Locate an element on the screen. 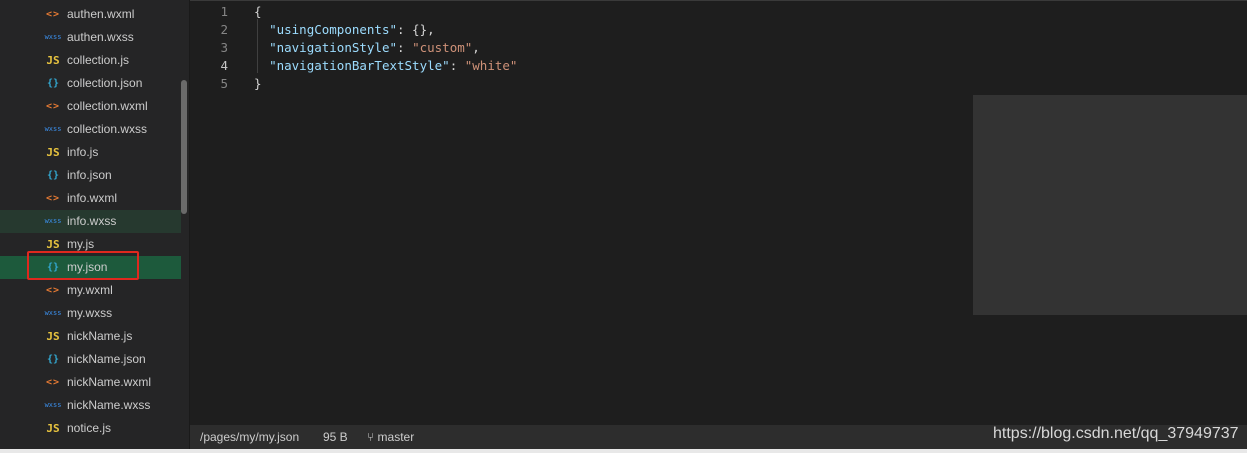  file-name: authen.wxml is located at coordinates (101, 14).